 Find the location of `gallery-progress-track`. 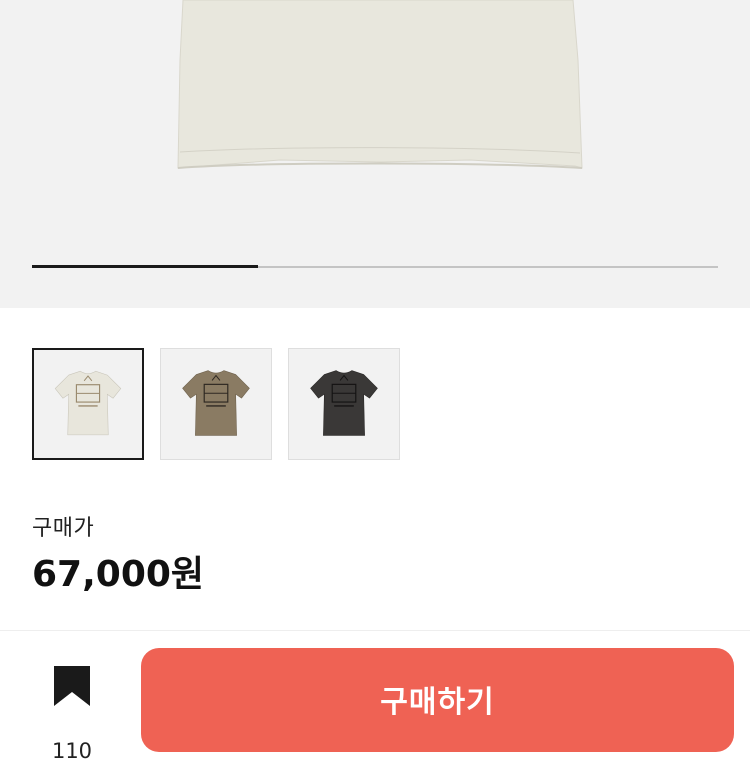

gallery-progress-track is located at coordinates (375, 266).